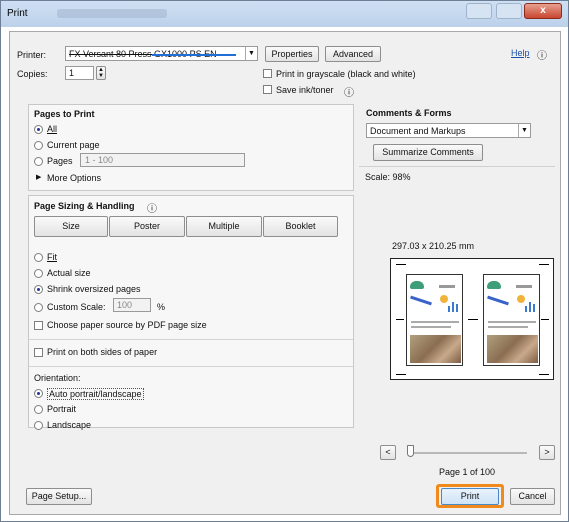  What do you see at coordinates (388, 452) in the screenshot?
I see `prev-page-button: <` at bounding box center [388, 452].